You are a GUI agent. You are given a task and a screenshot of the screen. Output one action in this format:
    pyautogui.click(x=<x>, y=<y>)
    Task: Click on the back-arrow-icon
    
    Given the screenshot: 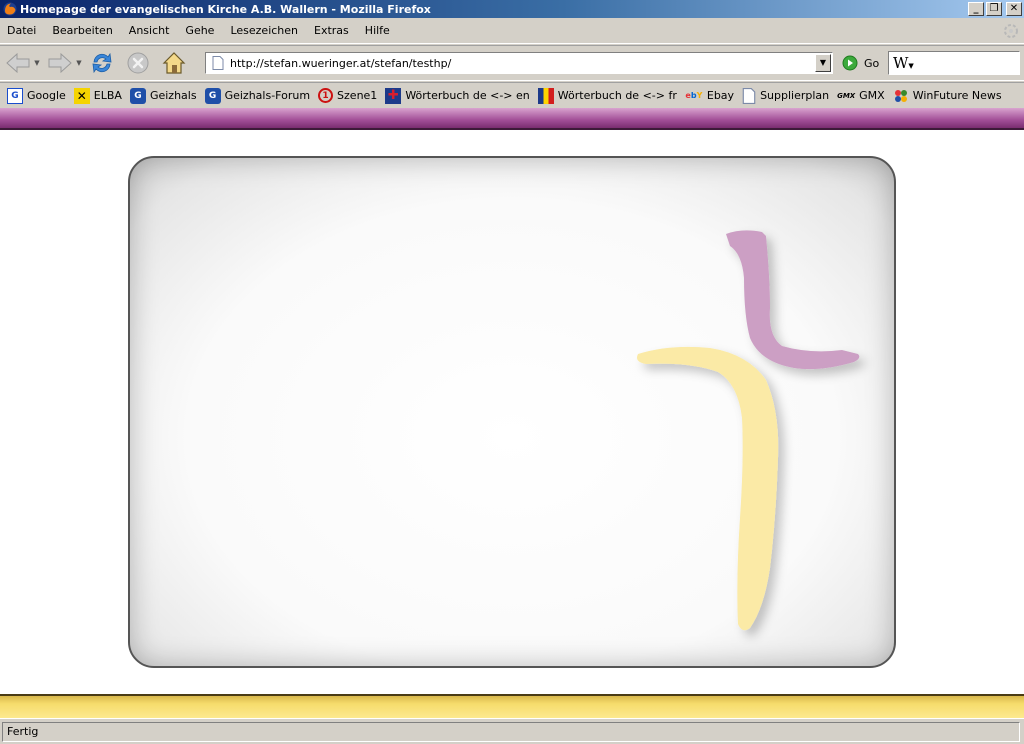 What is the action you would take?
    pyautogui.click(x=18, y=63)
    